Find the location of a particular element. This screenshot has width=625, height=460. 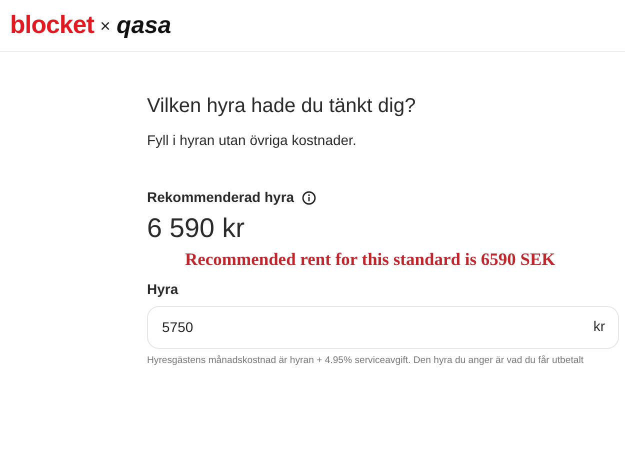

subtitle-text: Fyll i hyran utan övriga kostnader. is located at coordinates (252, 140).